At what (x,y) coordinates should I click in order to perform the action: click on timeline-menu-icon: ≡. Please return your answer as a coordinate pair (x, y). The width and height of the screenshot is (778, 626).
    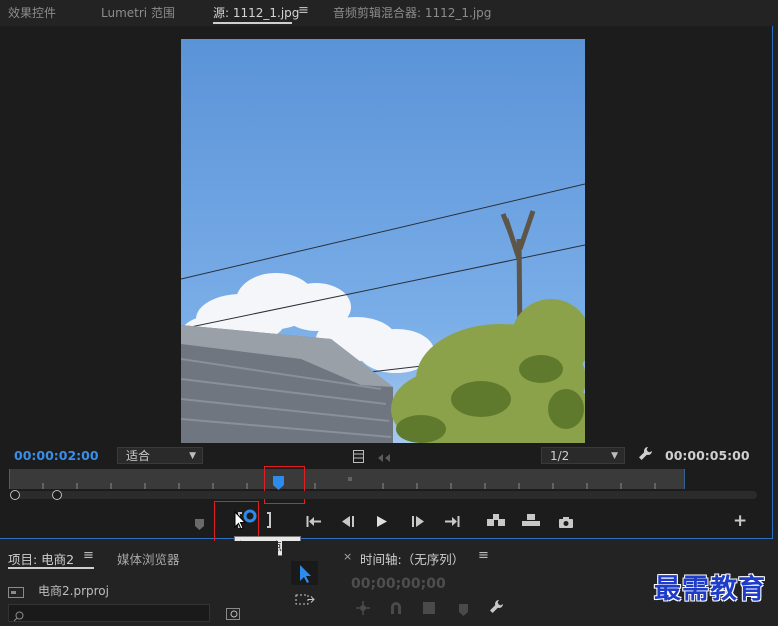
    Looking at the image, I should click on (483, 555).